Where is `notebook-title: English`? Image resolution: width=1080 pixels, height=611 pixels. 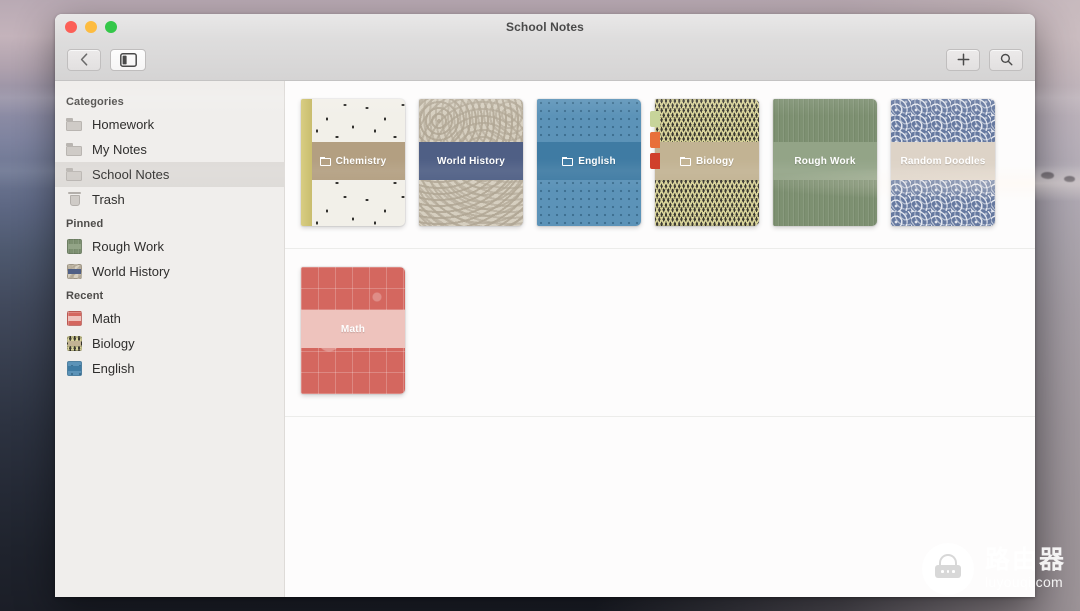
notebook-title: English is located at coordinates (597, 161).